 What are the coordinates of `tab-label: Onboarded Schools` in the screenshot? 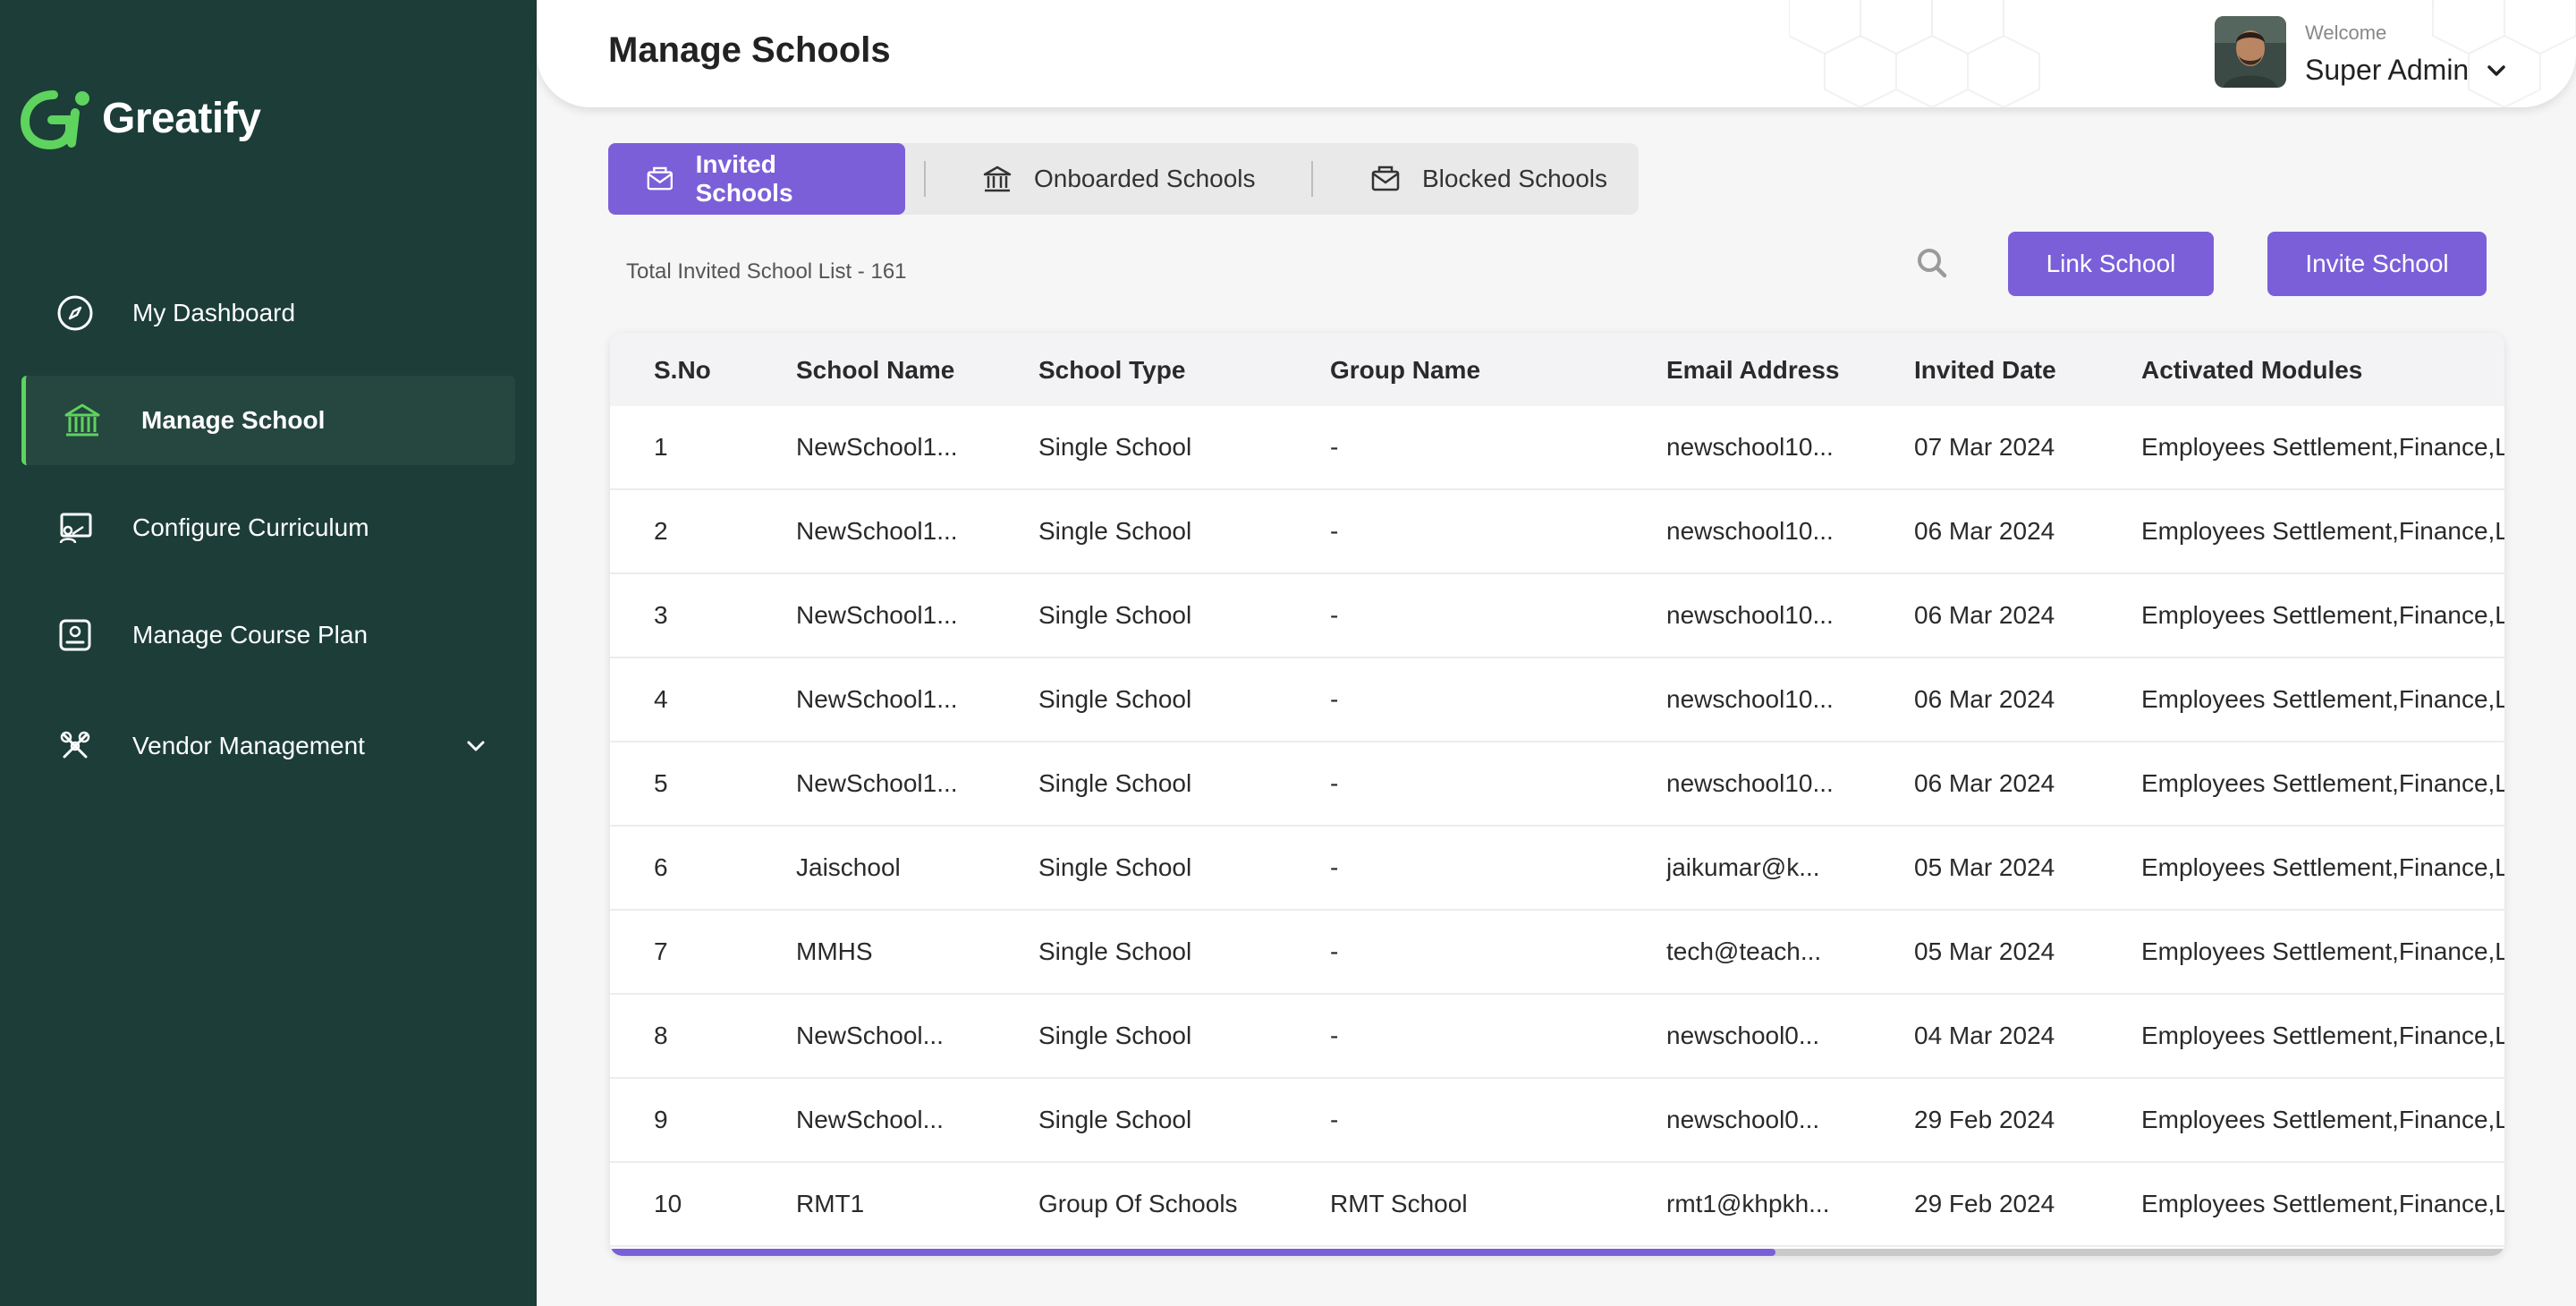 It's located at (1145, 178).